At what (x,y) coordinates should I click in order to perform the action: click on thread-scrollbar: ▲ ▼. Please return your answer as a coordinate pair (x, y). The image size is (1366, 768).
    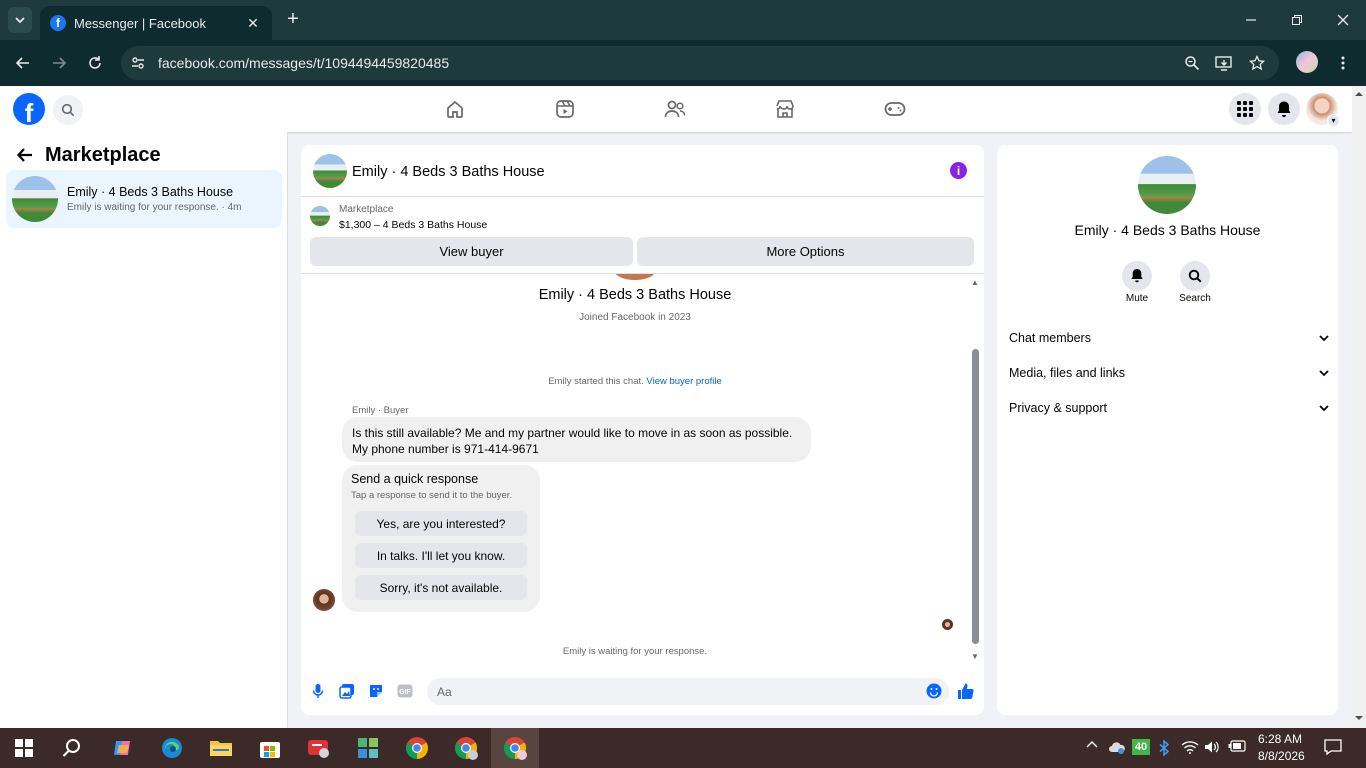
    Looking at the image, I should click on (975, 469).